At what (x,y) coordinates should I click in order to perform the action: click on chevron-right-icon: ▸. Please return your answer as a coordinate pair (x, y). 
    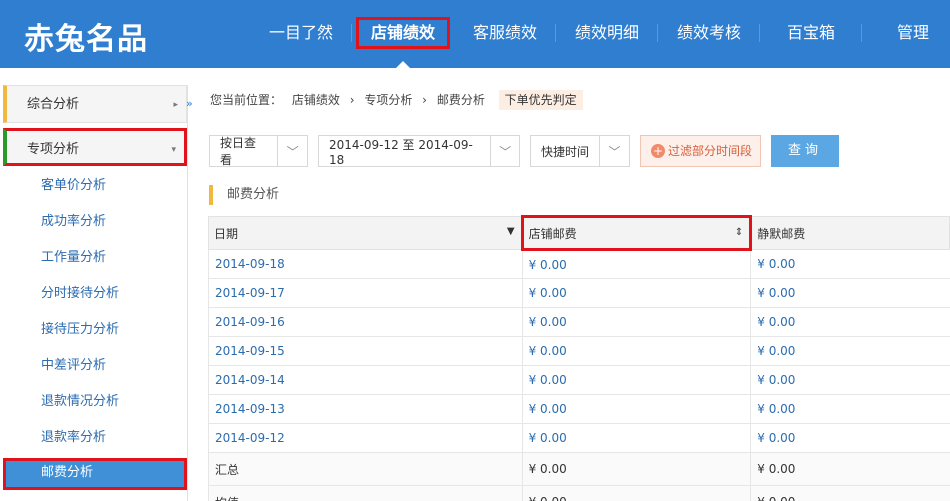
    Looking at the image, I should click on (175, 105).